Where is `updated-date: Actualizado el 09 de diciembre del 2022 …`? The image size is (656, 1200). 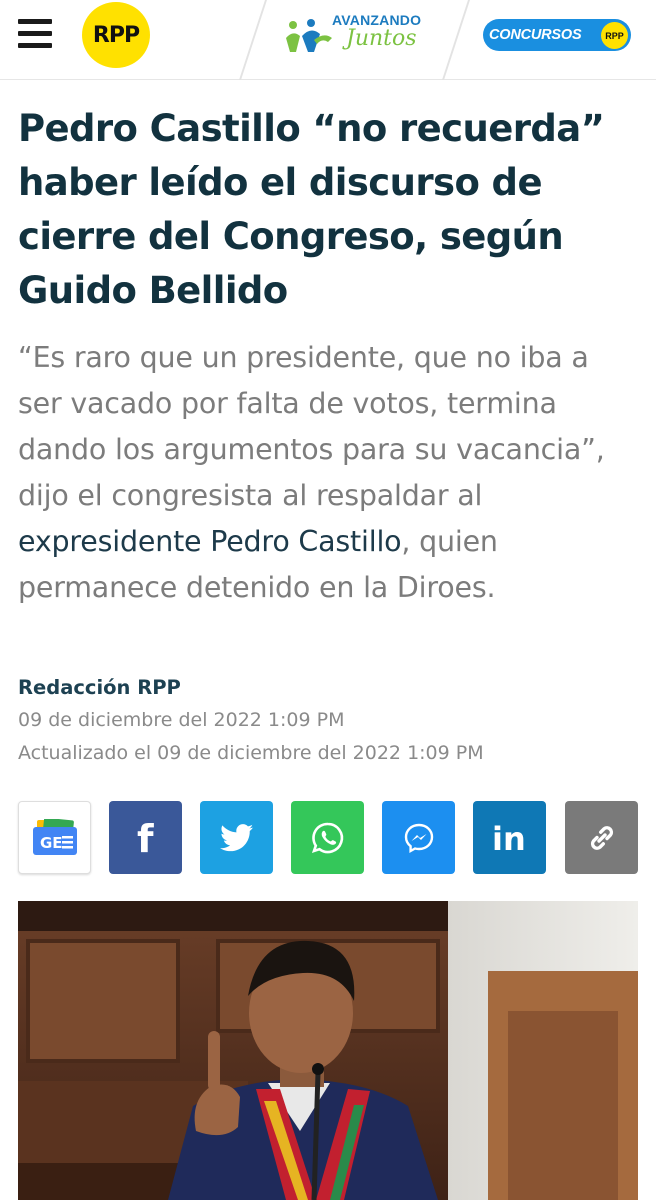 updated-date: Actualizado el 09 de diciembre del 2022 … is located at coordinates (251, 753).